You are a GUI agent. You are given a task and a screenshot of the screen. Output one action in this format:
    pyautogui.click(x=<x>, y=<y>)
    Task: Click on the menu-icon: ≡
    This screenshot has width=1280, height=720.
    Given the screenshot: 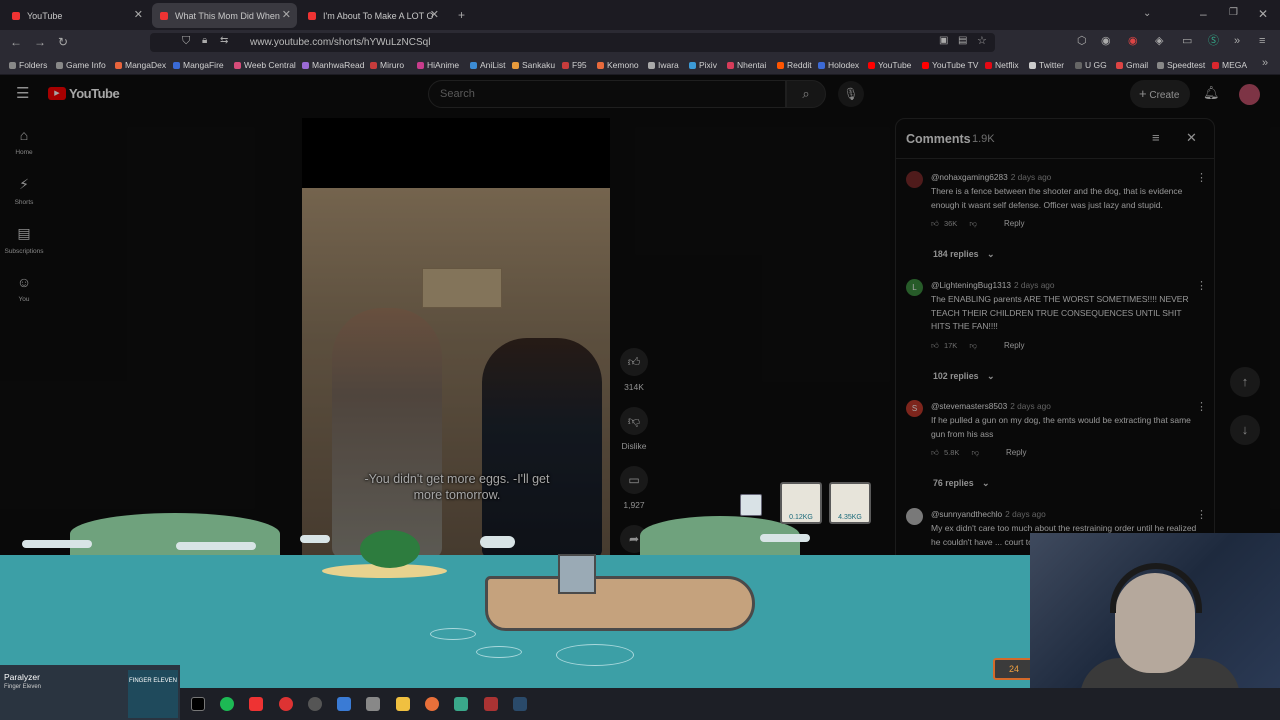 What is the action you would take?
    pyautogui.click(x=1262, y=41)
    